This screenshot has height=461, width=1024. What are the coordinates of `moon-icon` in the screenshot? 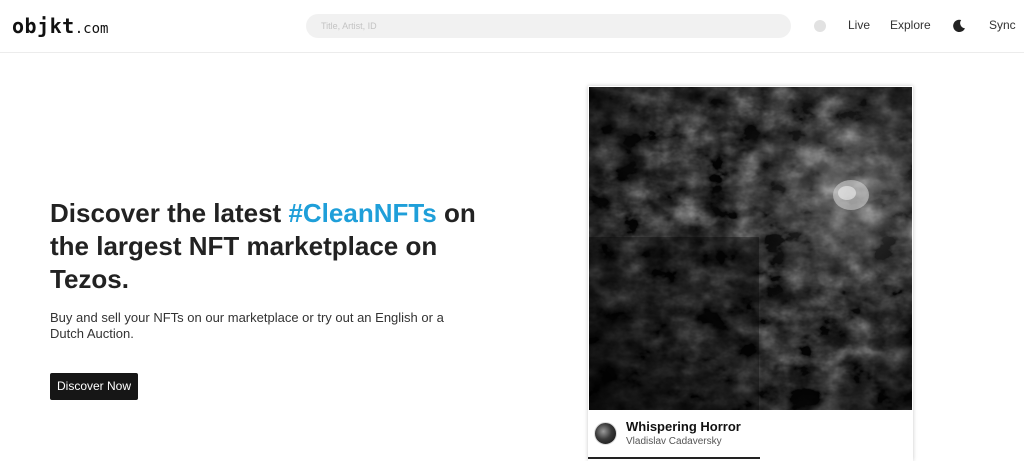 It's located at (959, 26).